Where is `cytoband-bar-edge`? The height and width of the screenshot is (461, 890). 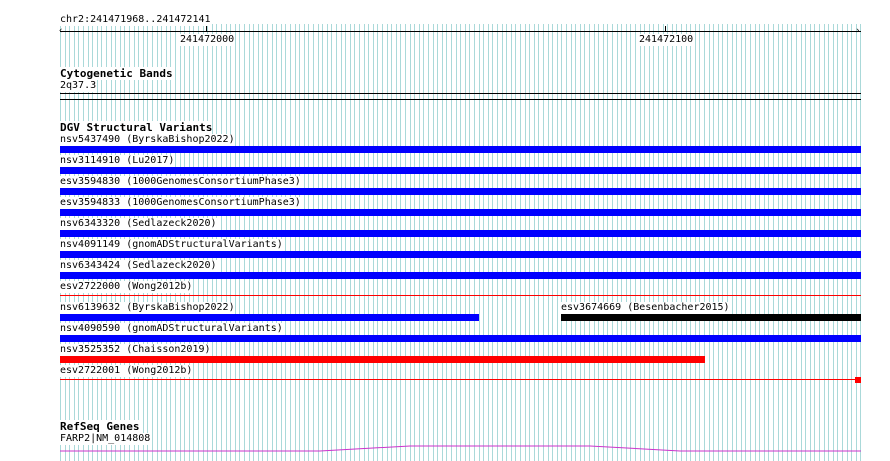 cytoband-bar-edge is located at coordinates (460, 99).